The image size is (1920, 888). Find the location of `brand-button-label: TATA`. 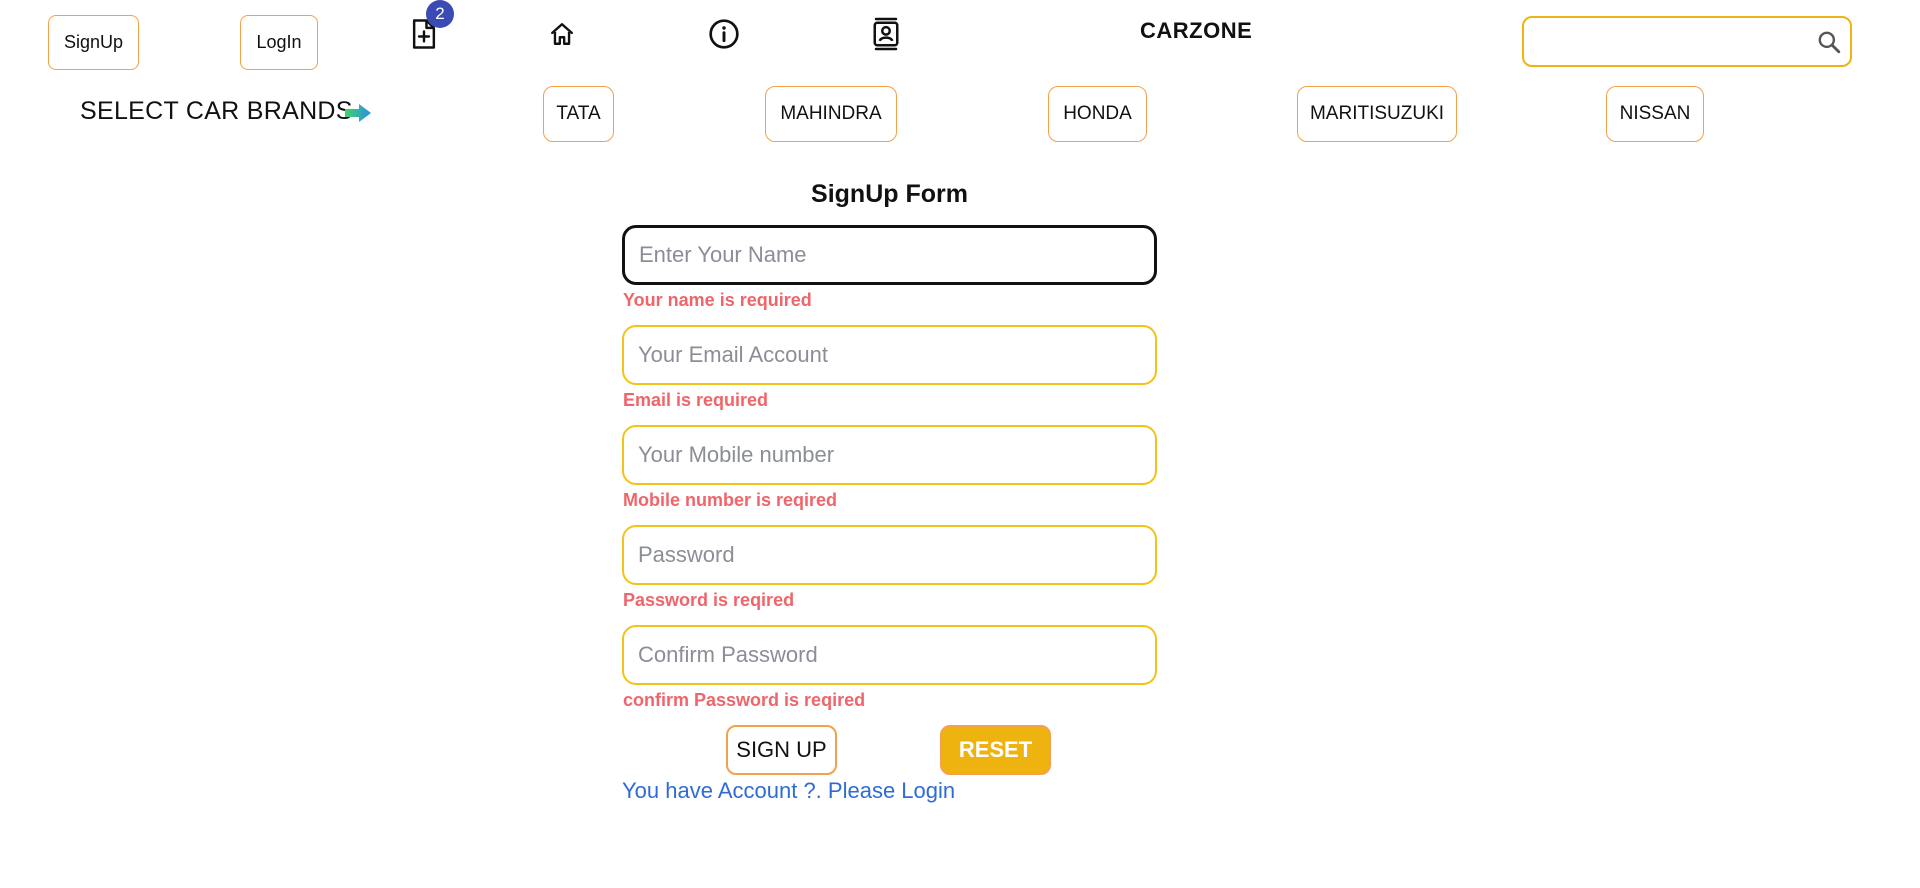

brand-button-label: TATA is located at coordinates (578, 113).